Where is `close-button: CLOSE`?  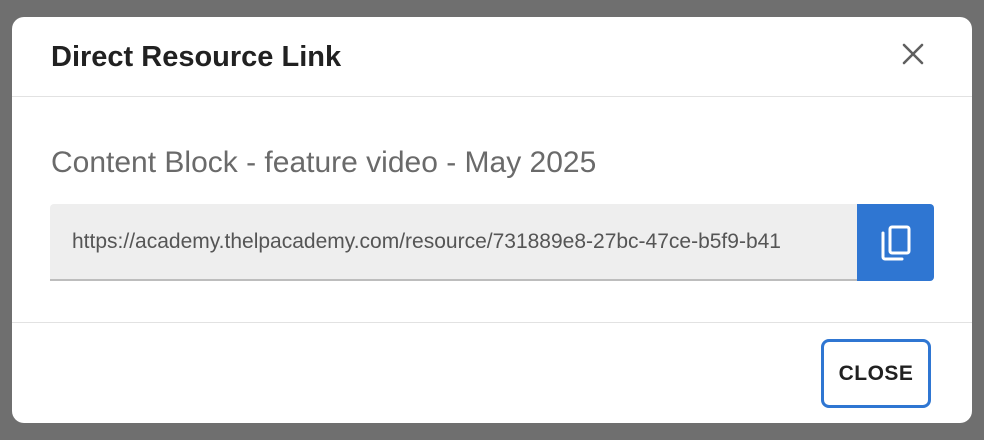 close-button: CLOSE is located at coordinates (876, 373).